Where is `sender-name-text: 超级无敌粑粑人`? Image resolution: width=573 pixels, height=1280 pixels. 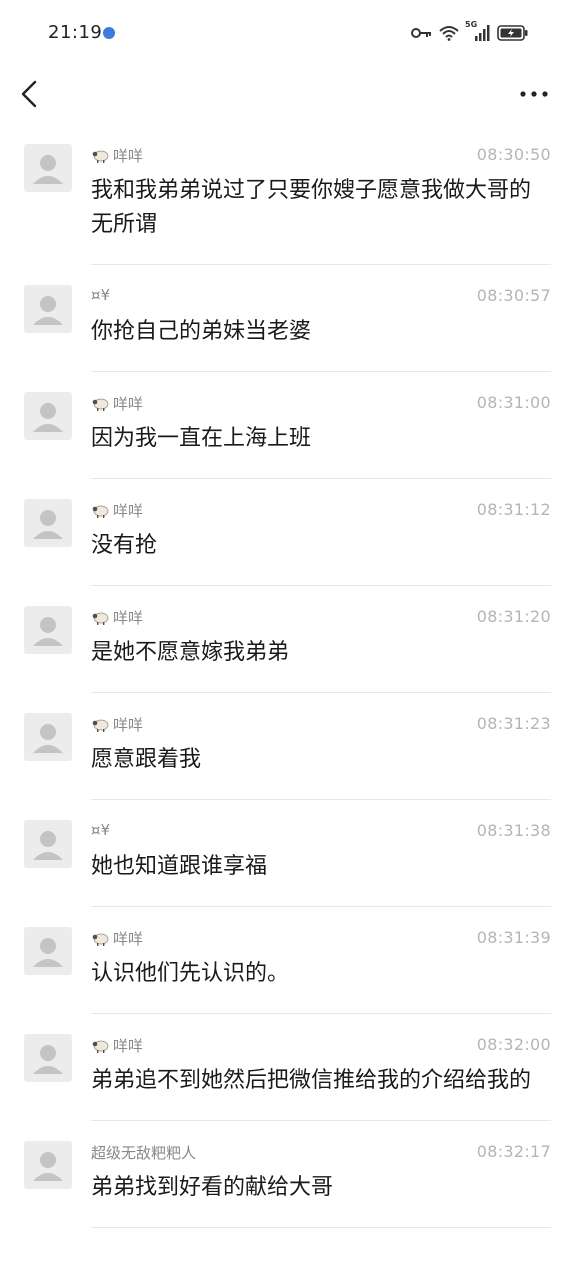
sender-name-text: 超级无敌粑粑人 is located at coordinates (144, 1153).